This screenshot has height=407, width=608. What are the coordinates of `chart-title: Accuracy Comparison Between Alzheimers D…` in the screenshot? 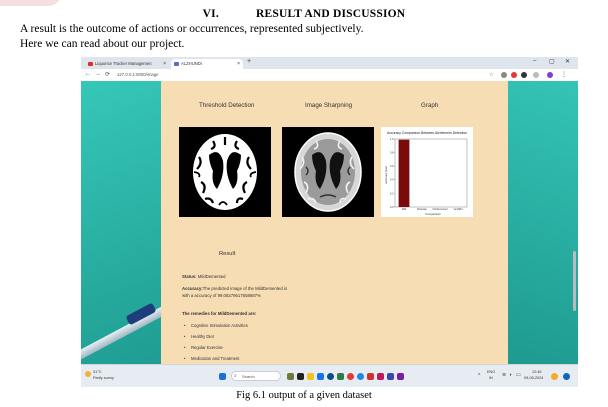 It's located at (427, 133).